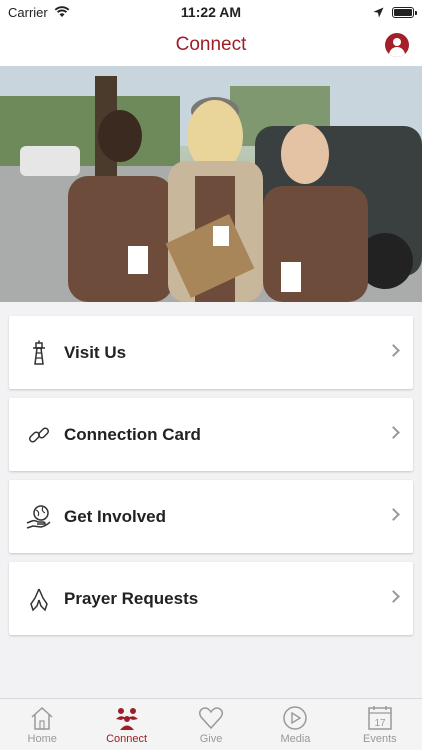  Describe the element at coordinates (397, 52) in the screenshot. I see `profile-icon-body` at that location.